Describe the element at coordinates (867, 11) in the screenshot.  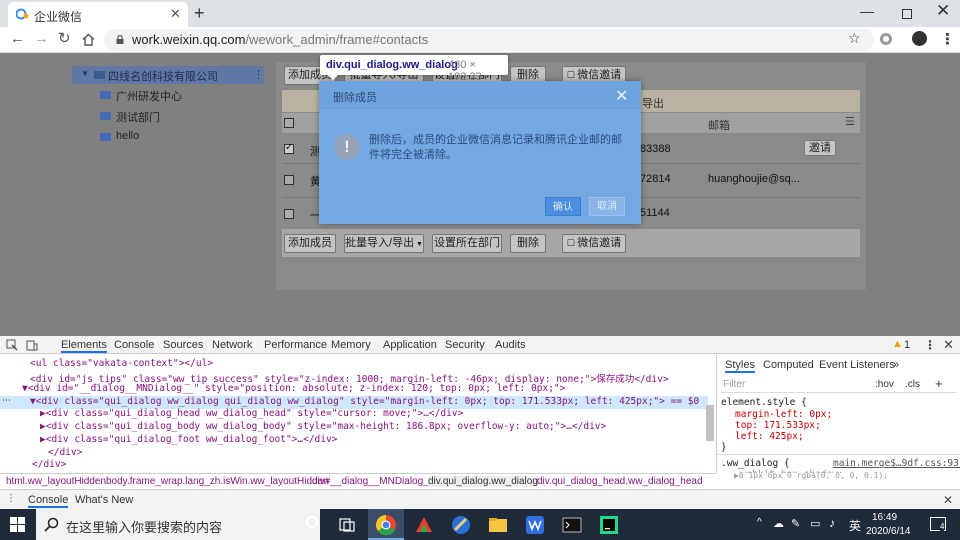
I see `window-minimize-icon: —` at that location.